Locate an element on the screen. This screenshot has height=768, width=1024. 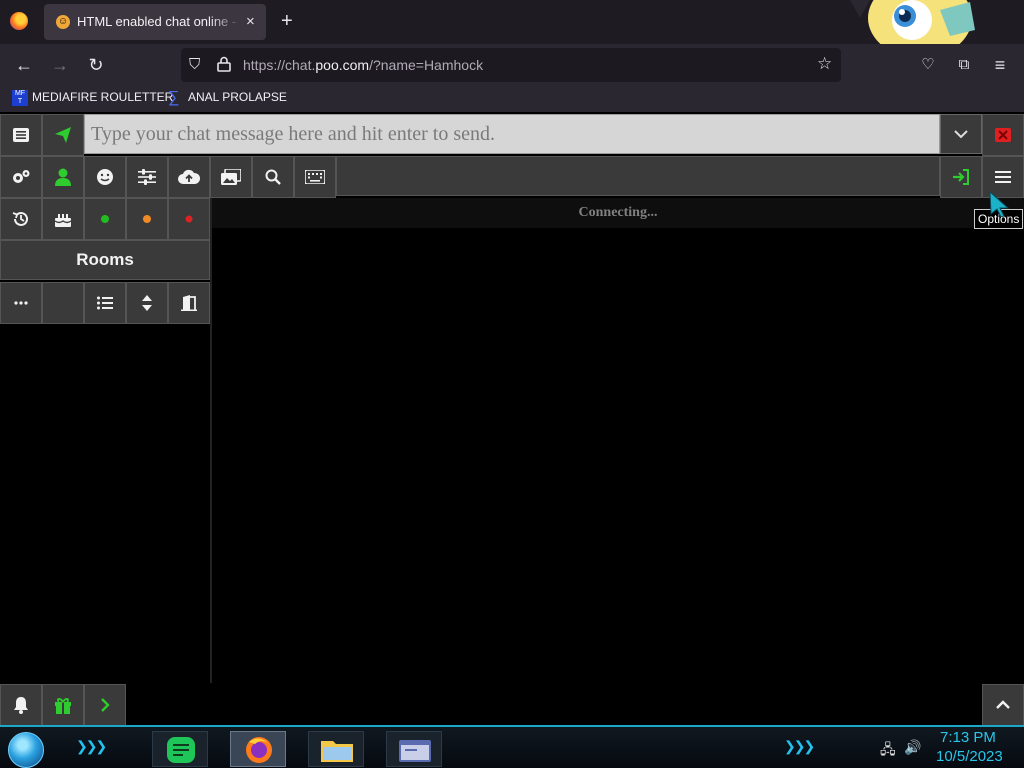
firefox-menu-icon is located at coordinates (19, 21).